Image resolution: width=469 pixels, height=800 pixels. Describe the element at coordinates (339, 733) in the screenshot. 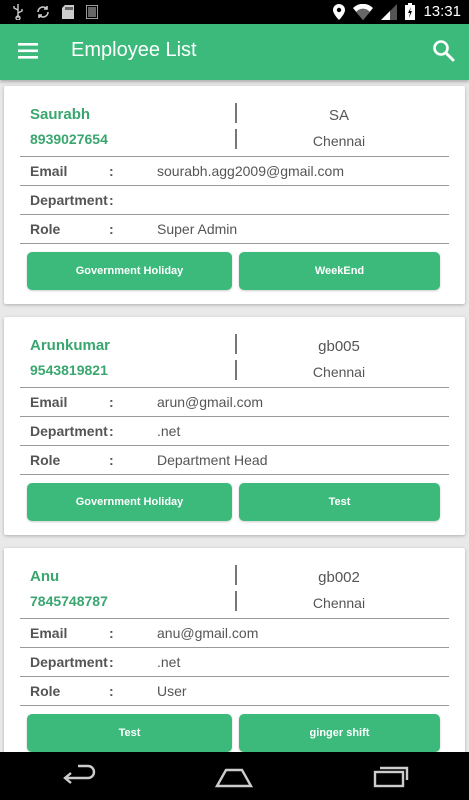

I see `shift-button-right: ginger shift` at that location.